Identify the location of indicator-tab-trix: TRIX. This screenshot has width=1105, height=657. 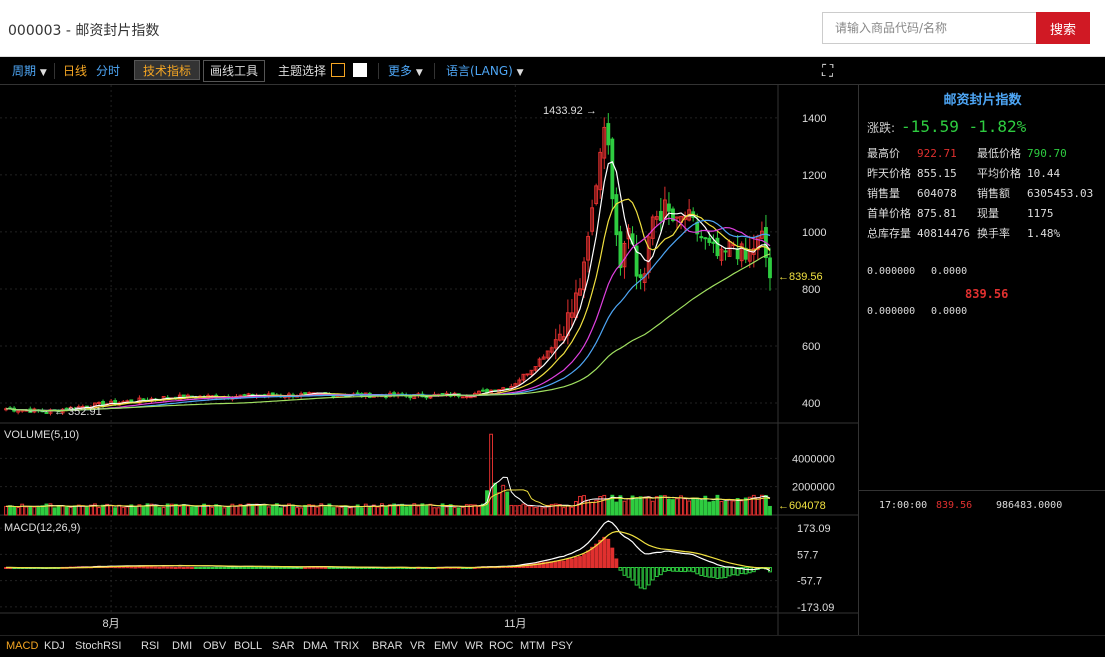
(346, 646).